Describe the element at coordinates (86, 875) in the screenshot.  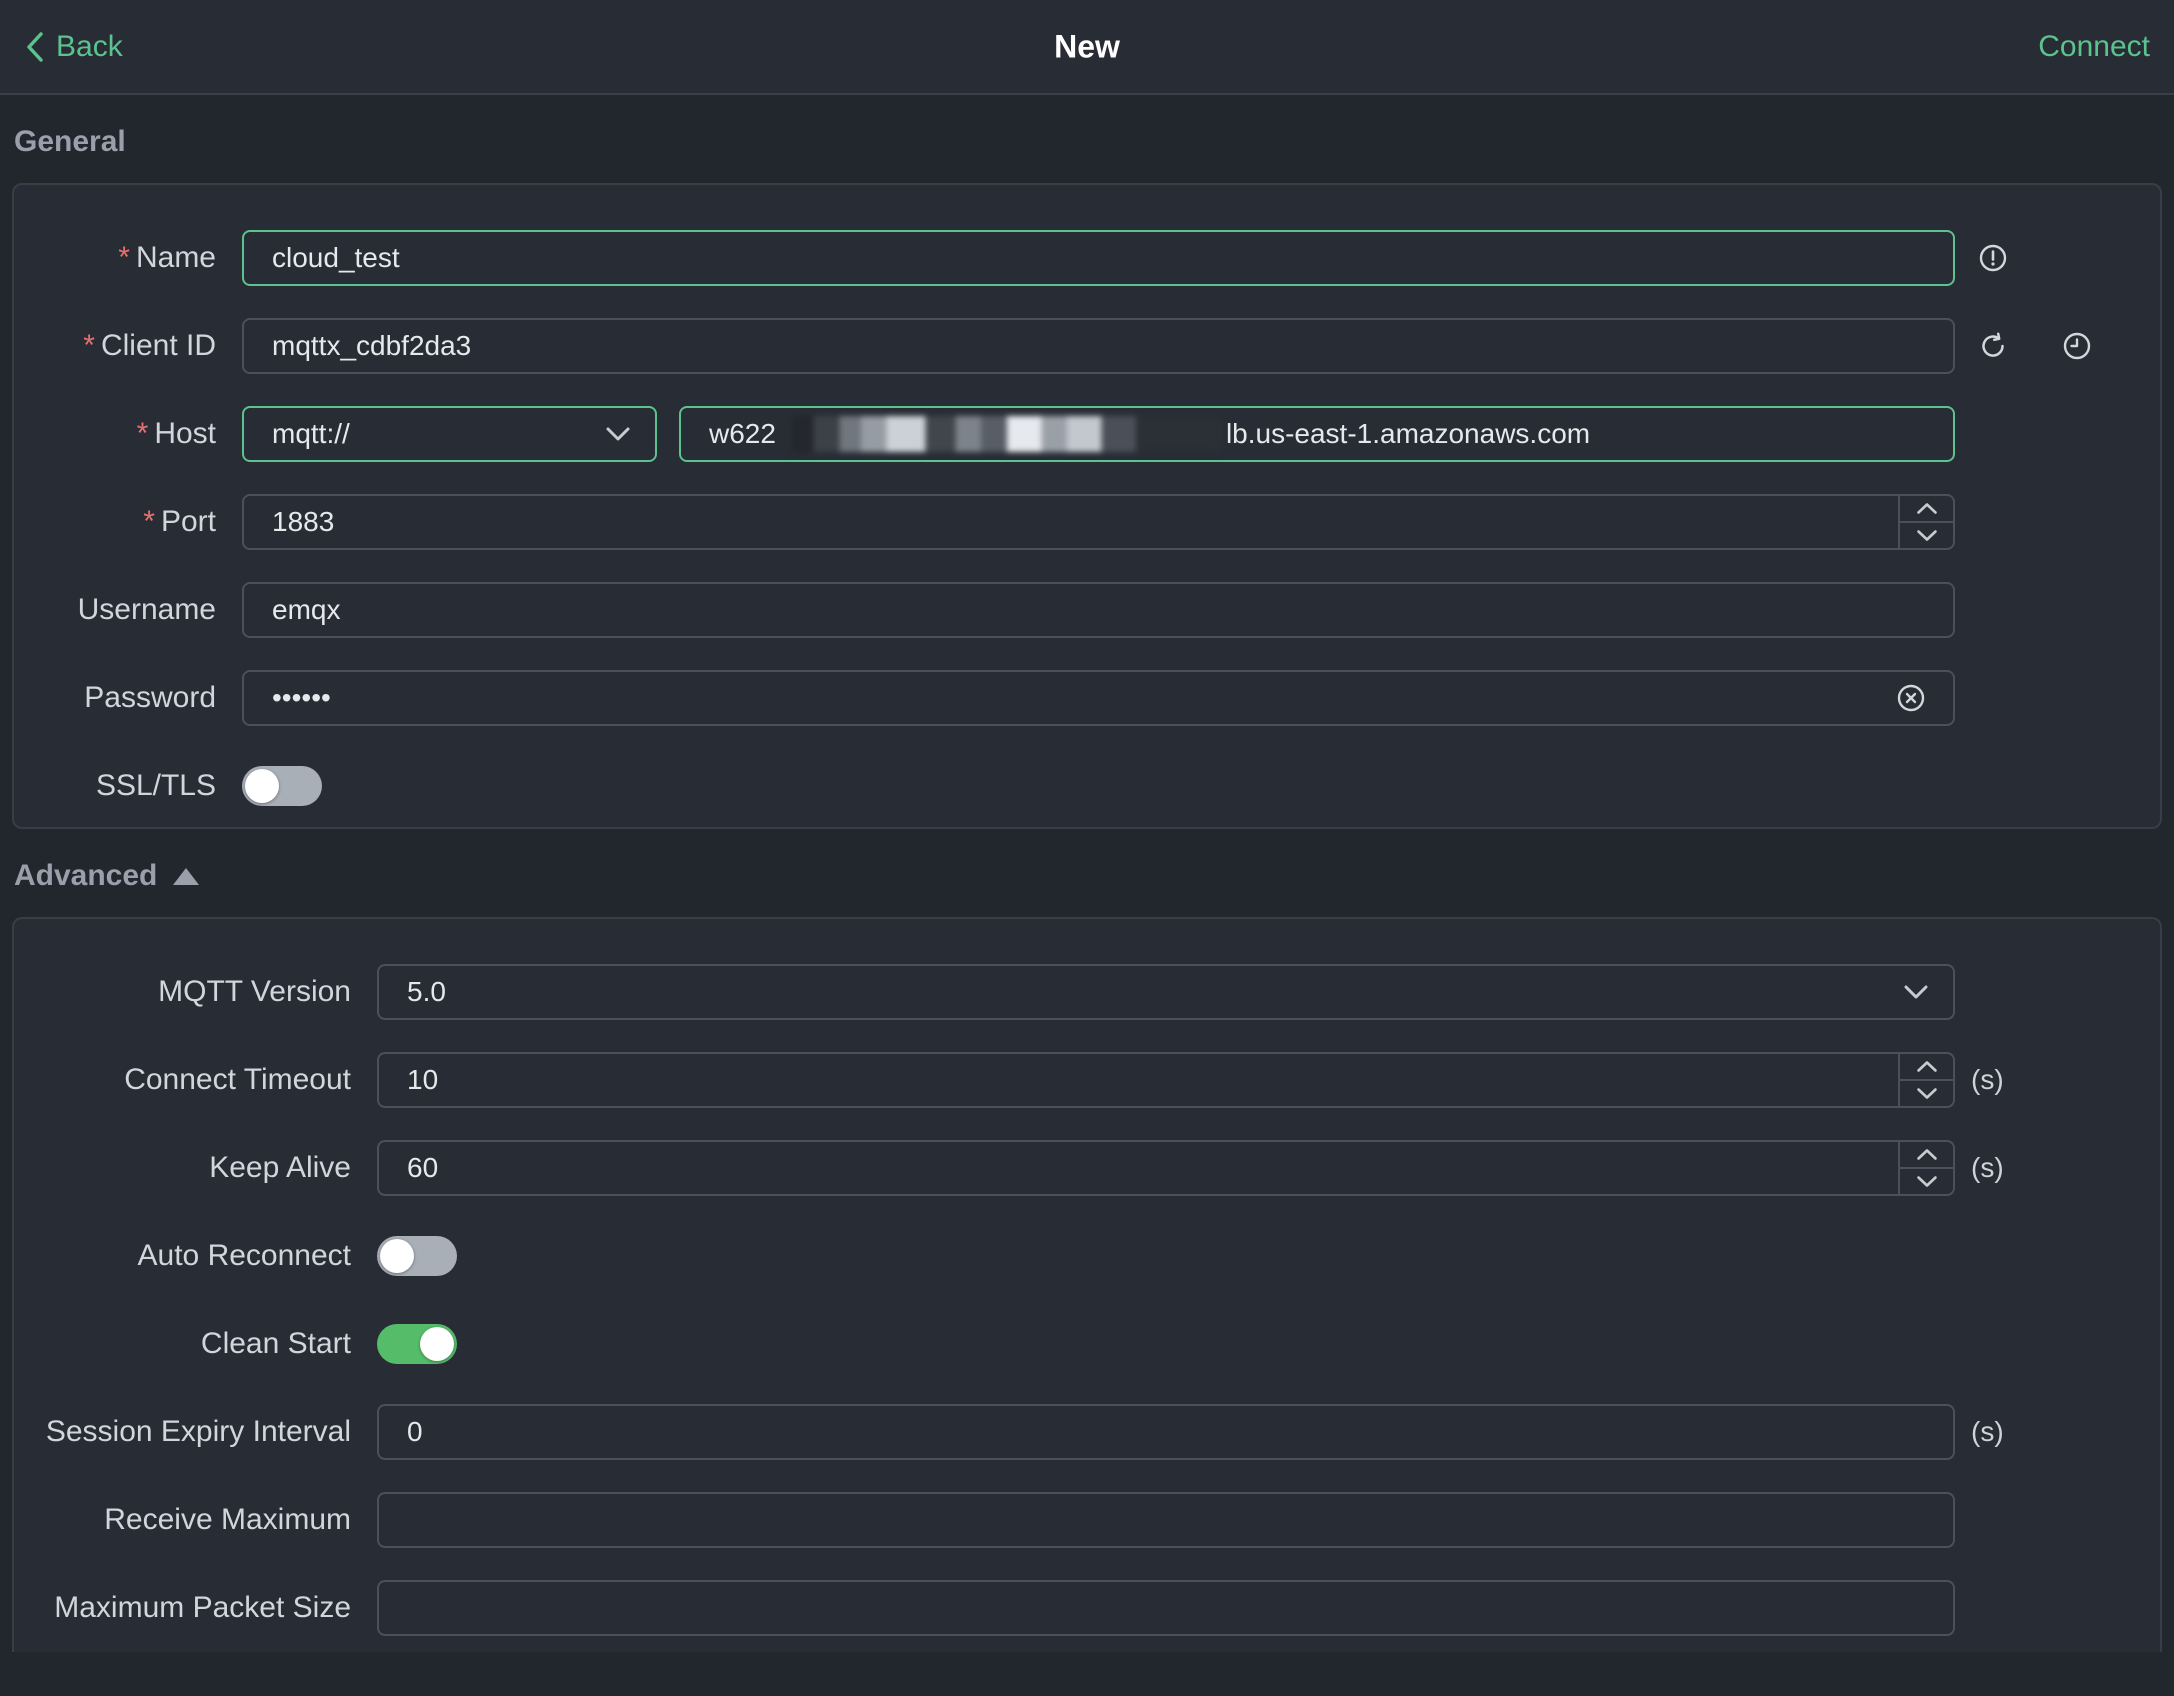
I see `advanced-heading-label: Advanced` at that location.